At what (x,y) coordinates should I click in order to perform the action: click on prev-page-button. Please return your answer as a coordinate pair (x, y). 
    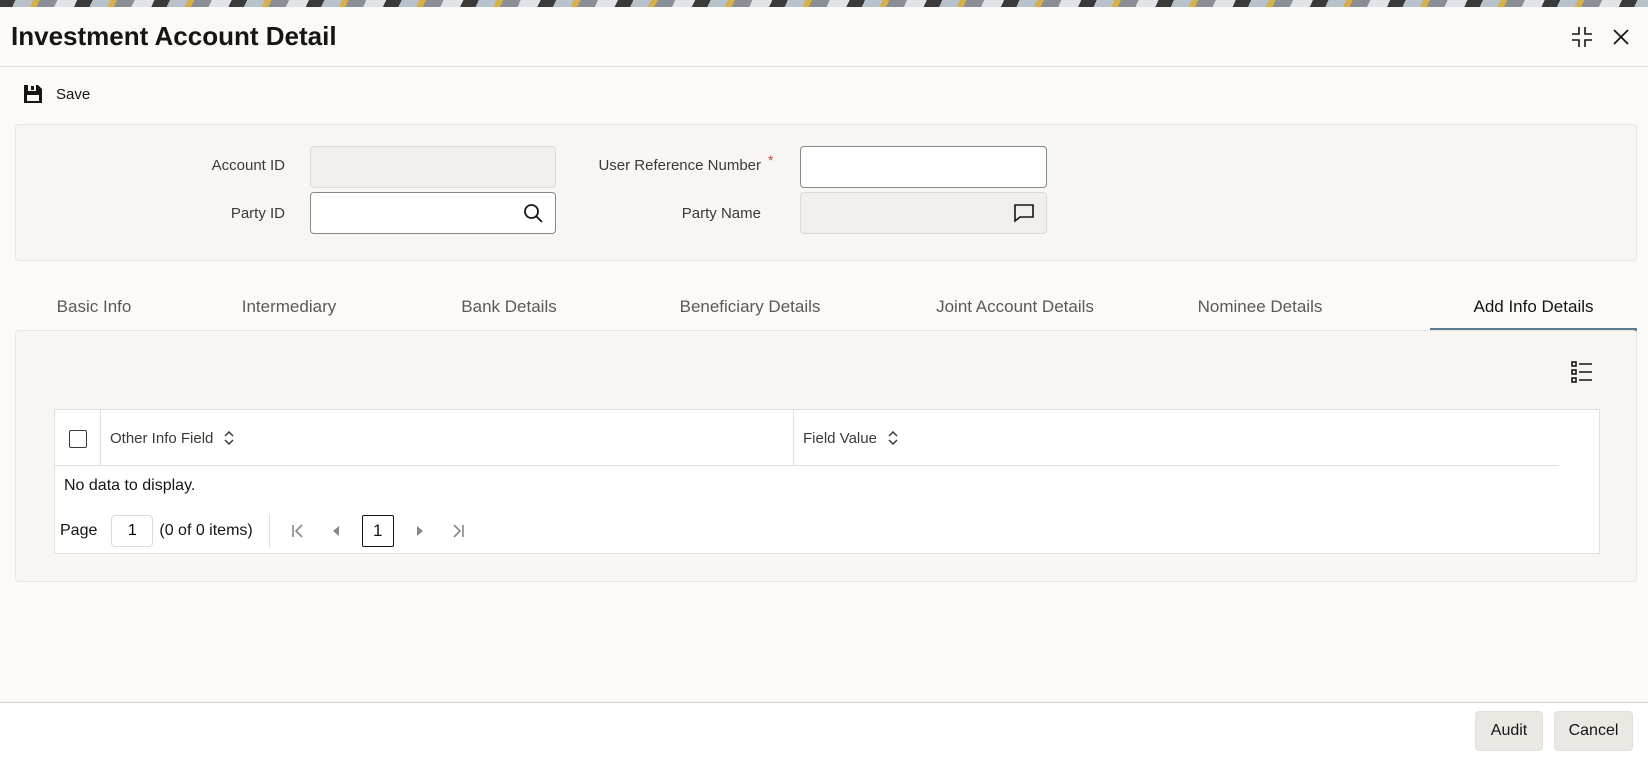
    Looking at the image, I should click on (336, 531).